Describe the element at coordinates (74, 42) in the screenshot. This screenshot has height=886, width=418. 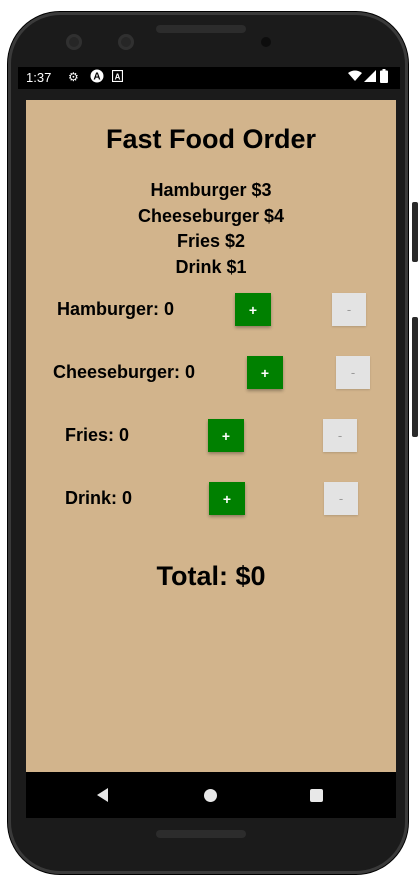
I see `front-camera-icon` at that location.